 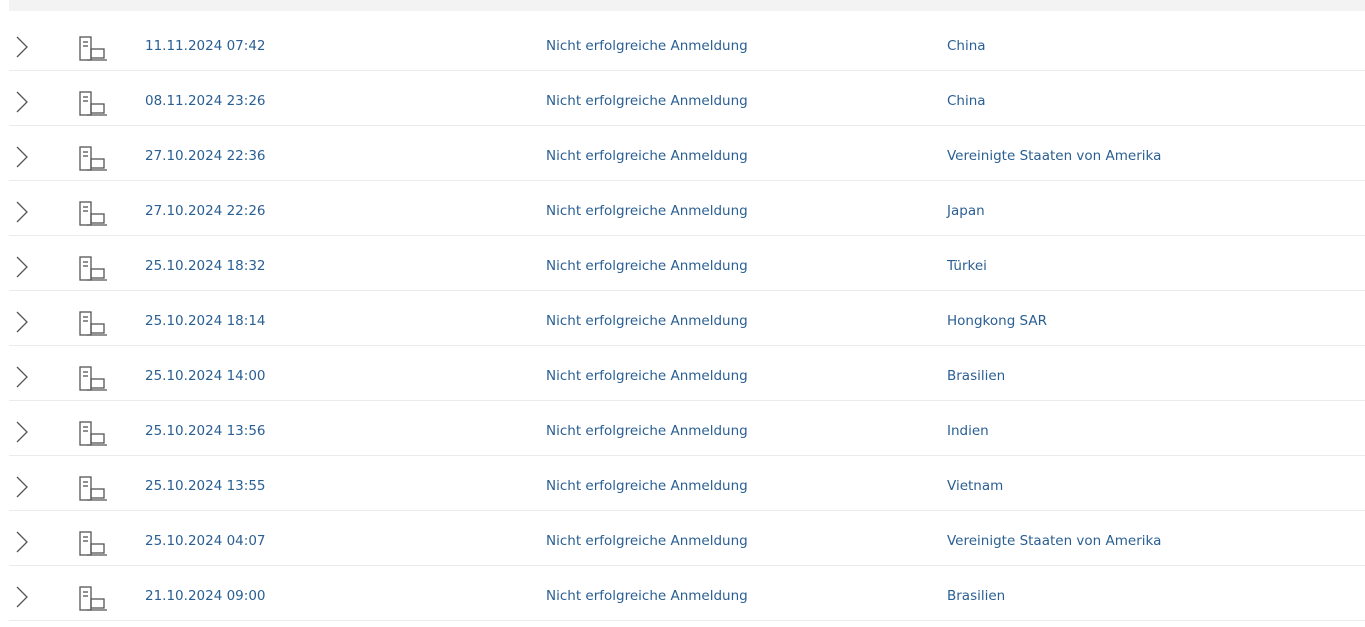 What do you see at coordinates (205, 376) in the screenshot?
I see `activity-date: 25.10.2024 14:00` at bounding box center [205, 376].